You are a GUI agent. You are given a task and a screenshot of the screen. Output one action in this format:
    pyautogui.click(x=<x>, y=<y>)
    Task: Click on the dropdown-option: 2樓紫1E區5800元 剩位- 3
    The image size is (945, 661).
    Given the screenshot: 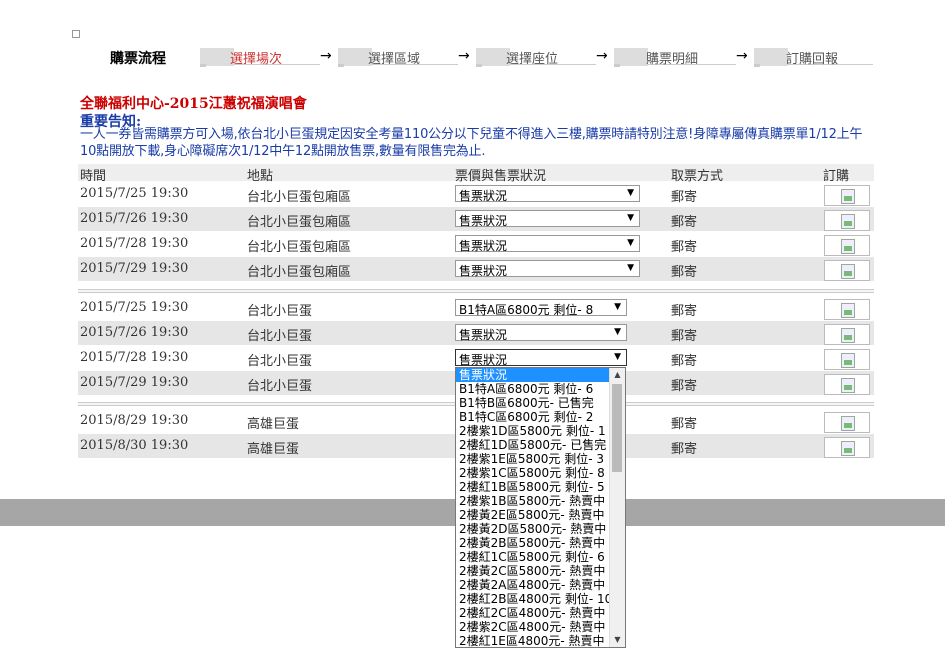 What is the action you would take?
    pyautogui.click(x=534, y=459)
    